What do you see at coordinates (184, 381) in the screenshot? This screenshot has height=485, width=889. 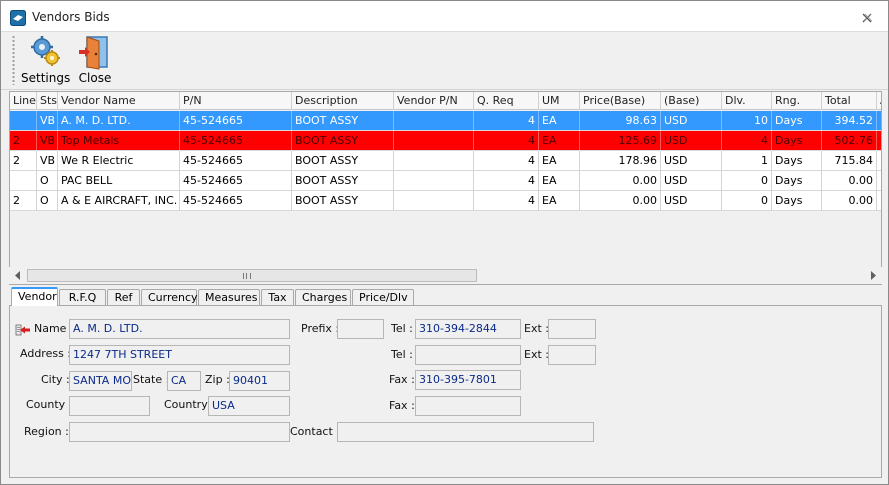 I see `state-field: CA` at bounding box center [184, 381].